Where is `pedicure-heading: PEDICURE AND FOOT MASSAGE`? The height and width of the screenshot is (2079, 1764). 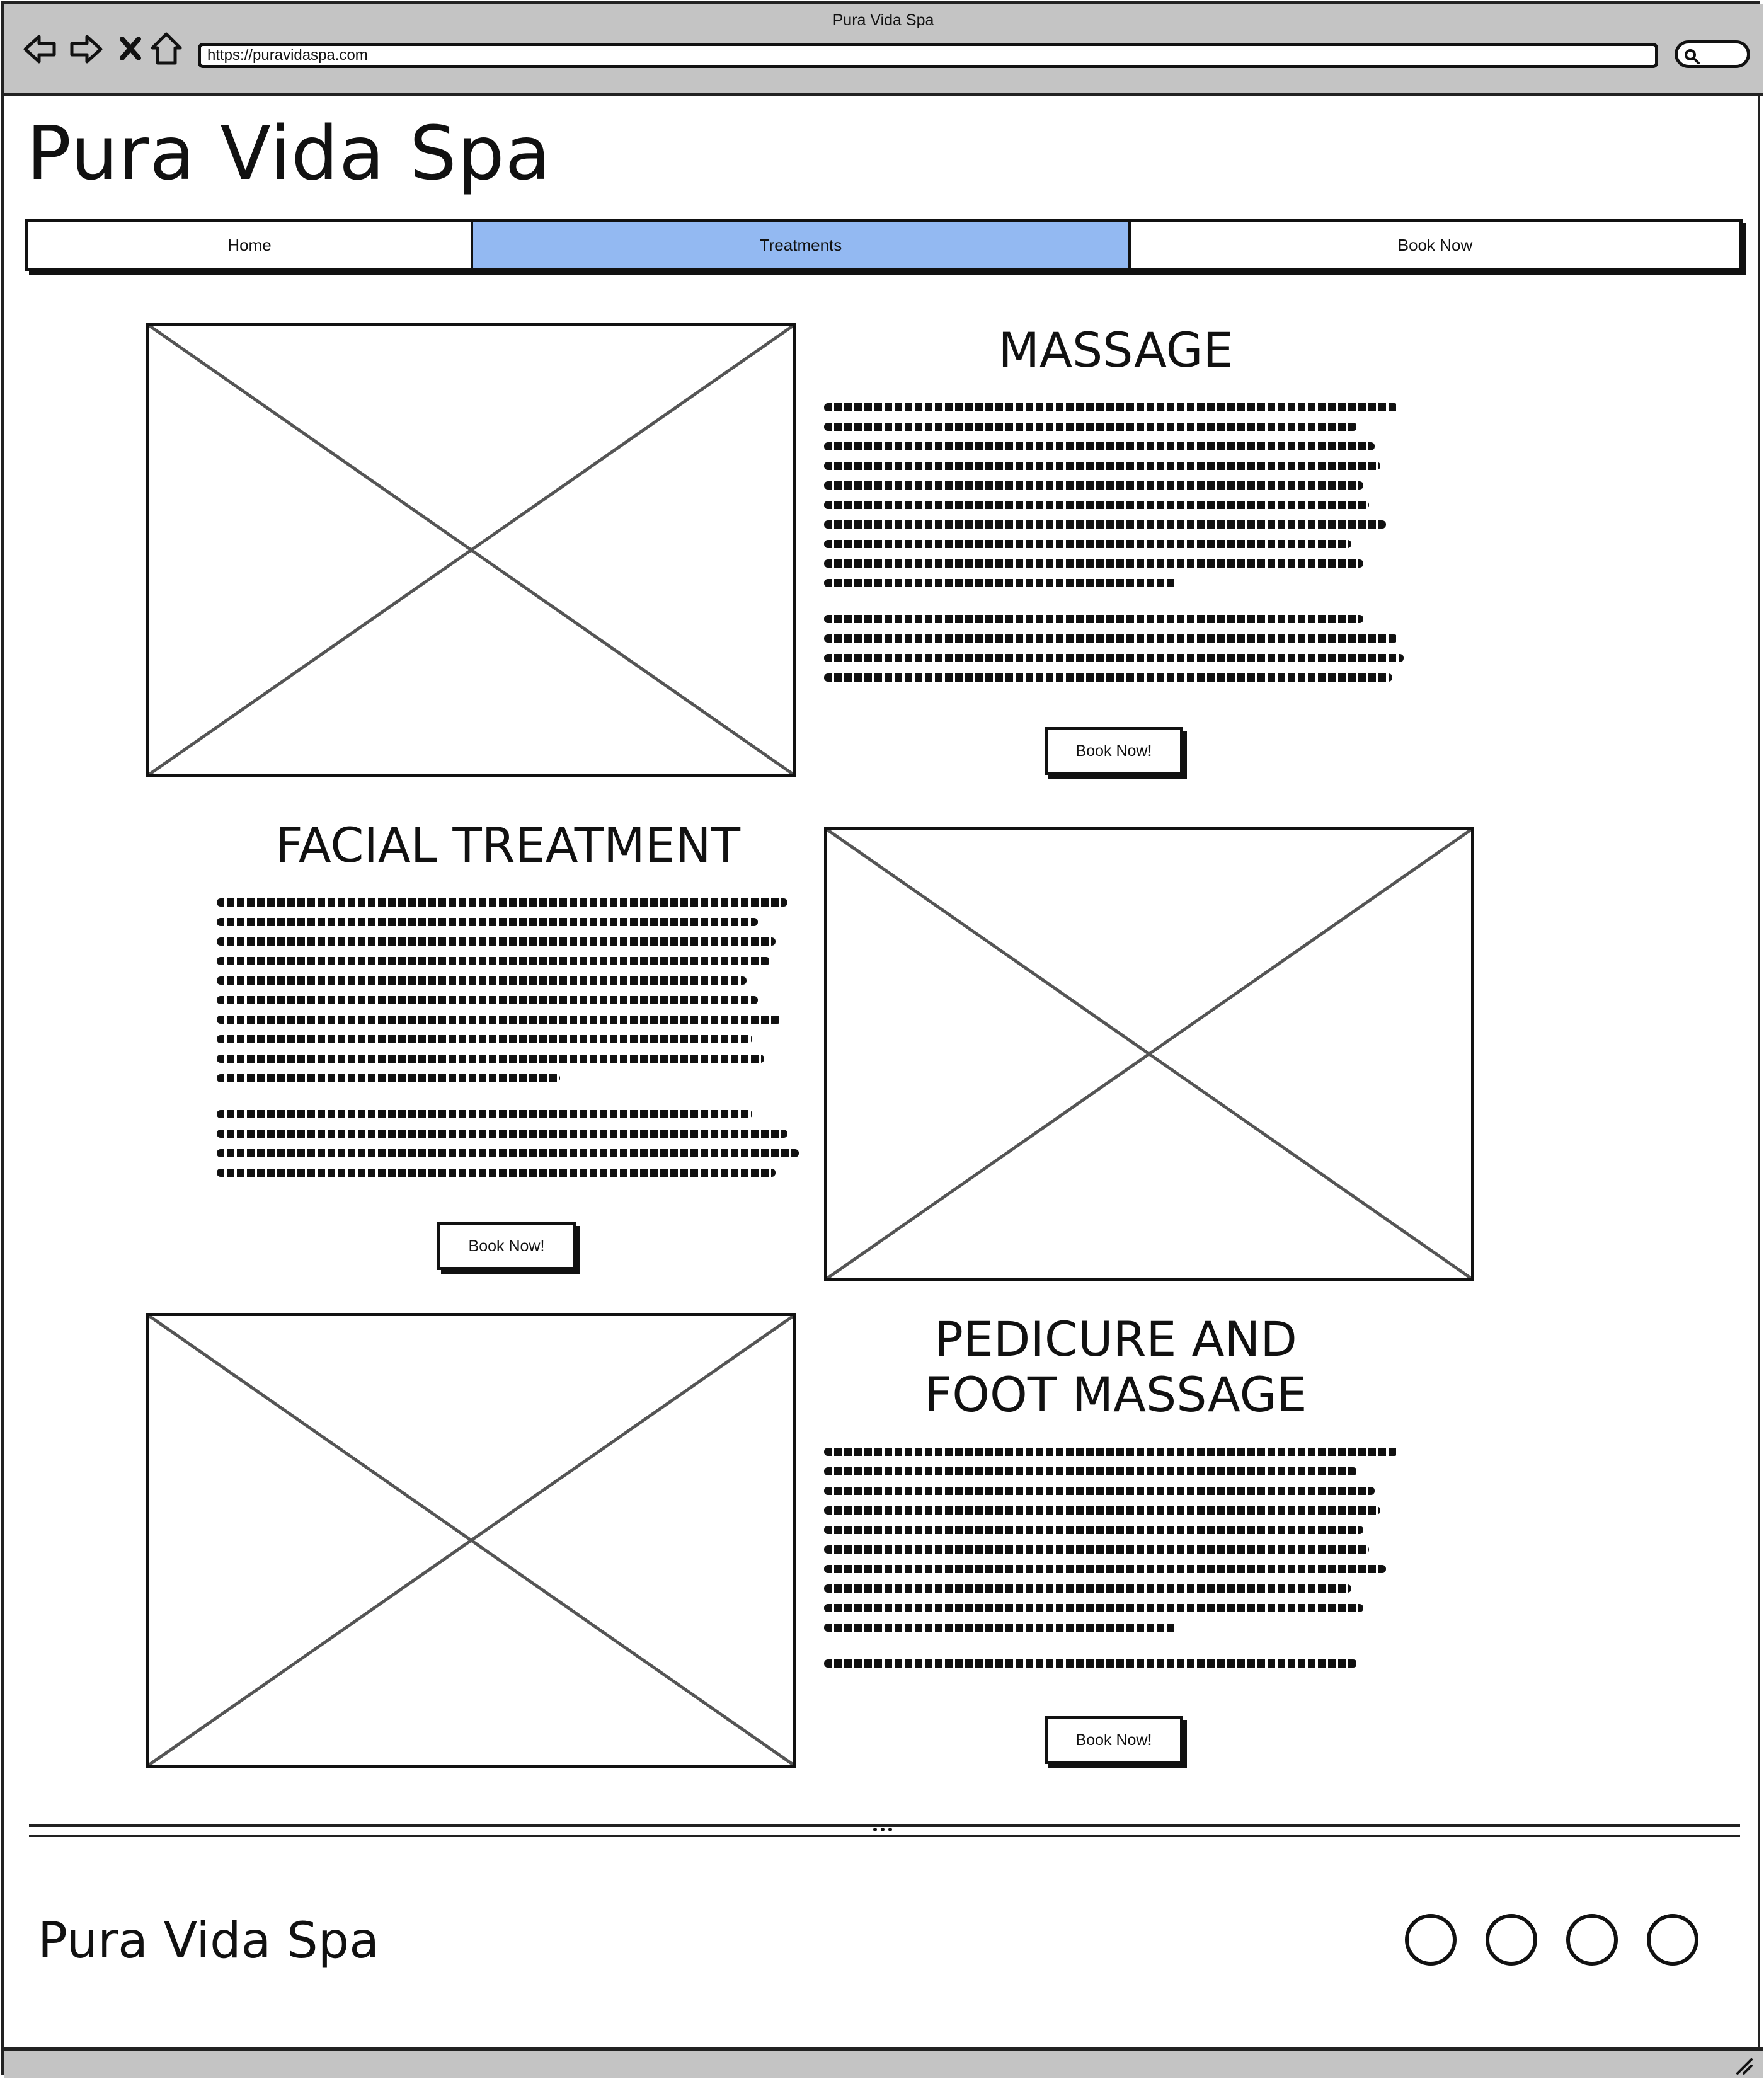 pedicure-heading: PEDICURE AND FOOT MASSAGE is located at coordinates (1116, 1367).